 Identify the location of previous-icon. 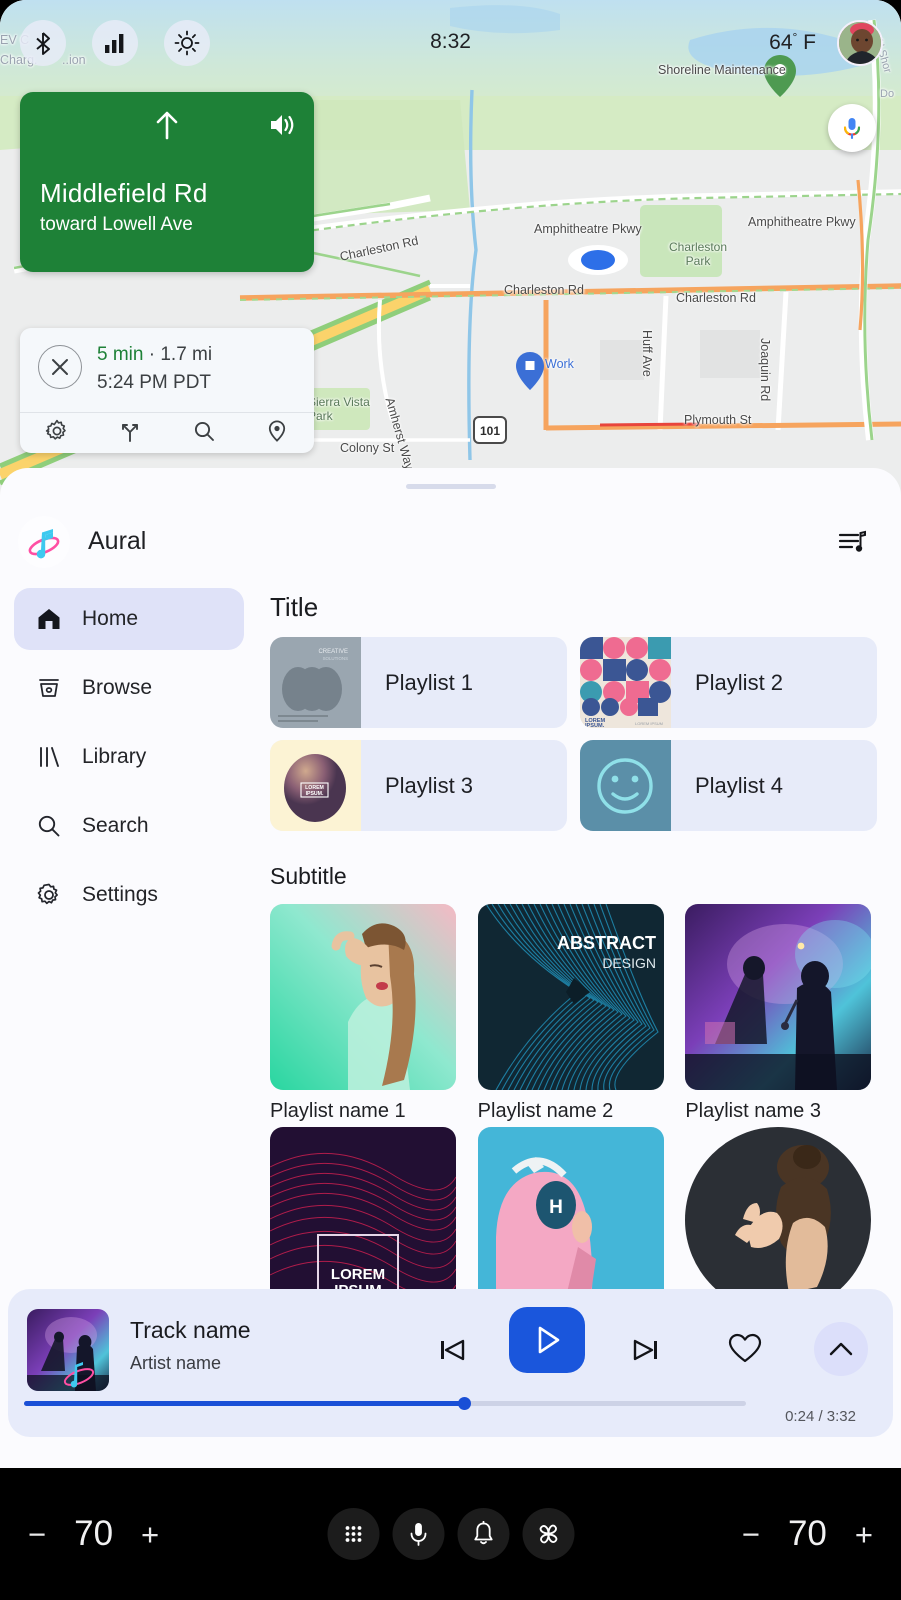
(453, 1350).